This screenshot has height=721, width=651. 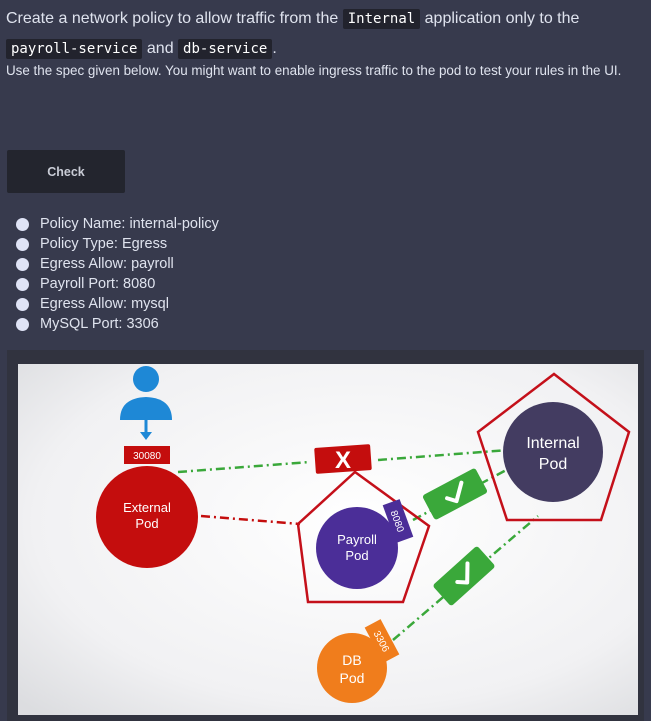 What do you see at coordinates (381, 19) in the screenshot?
I see `internal-code-label: Internal` at bounding box center [381, 19].